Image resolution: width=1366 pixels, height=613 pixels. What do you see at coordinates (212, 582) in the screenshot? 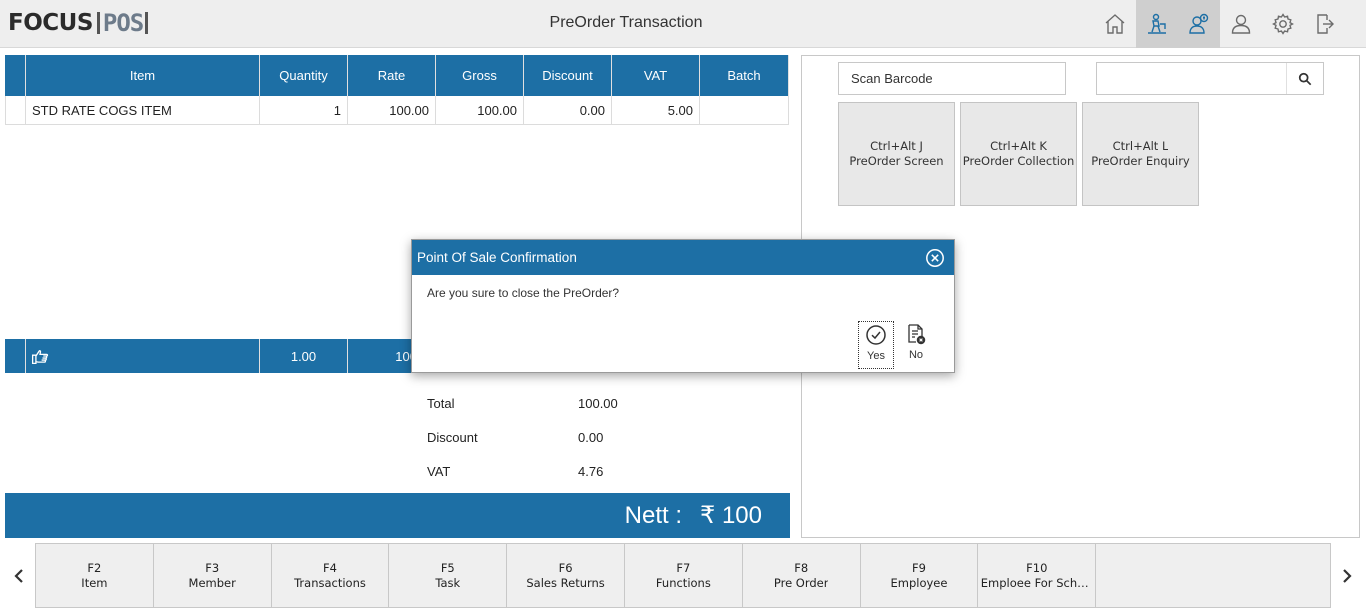
I see `fkey-label: Member` at bounding box center [212, 582].